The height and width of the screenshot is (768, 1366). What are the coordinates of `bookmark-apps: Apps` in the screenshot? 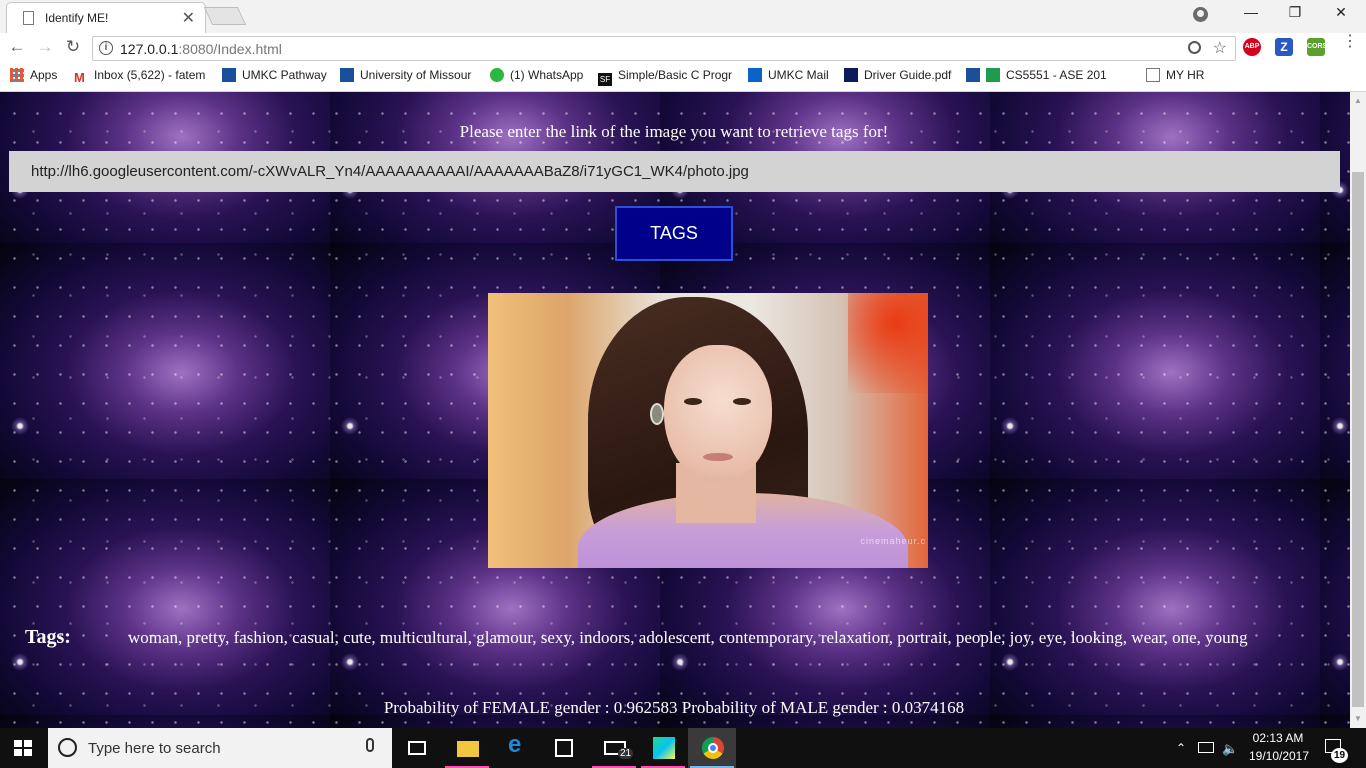 It's located at (40, 77).